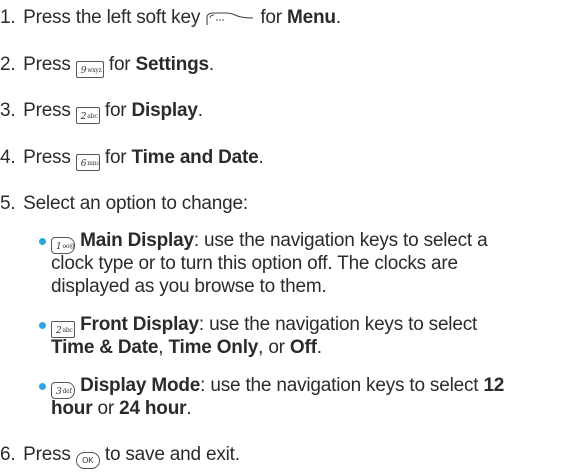  I want to click on step-4: 4. Press 6mno for Time and Date., so click(132, 158).